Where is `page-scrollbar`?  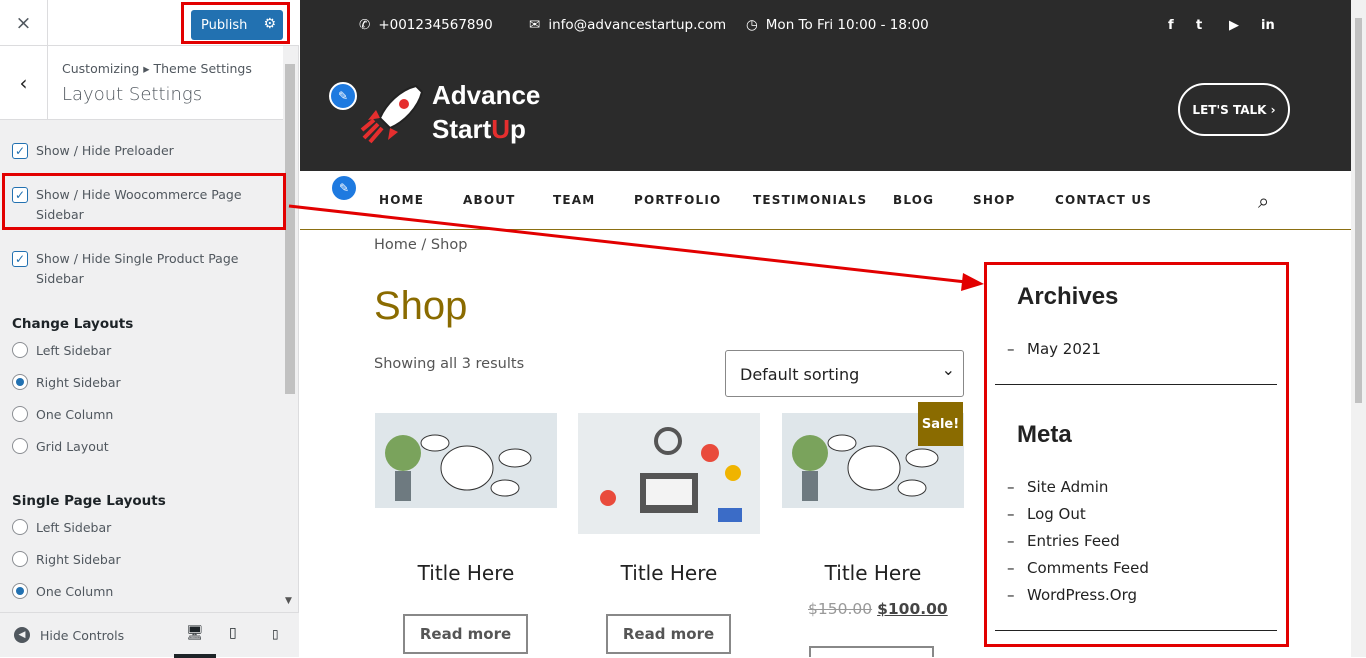
page-scrollbar is located at coordinates (1358, 328).